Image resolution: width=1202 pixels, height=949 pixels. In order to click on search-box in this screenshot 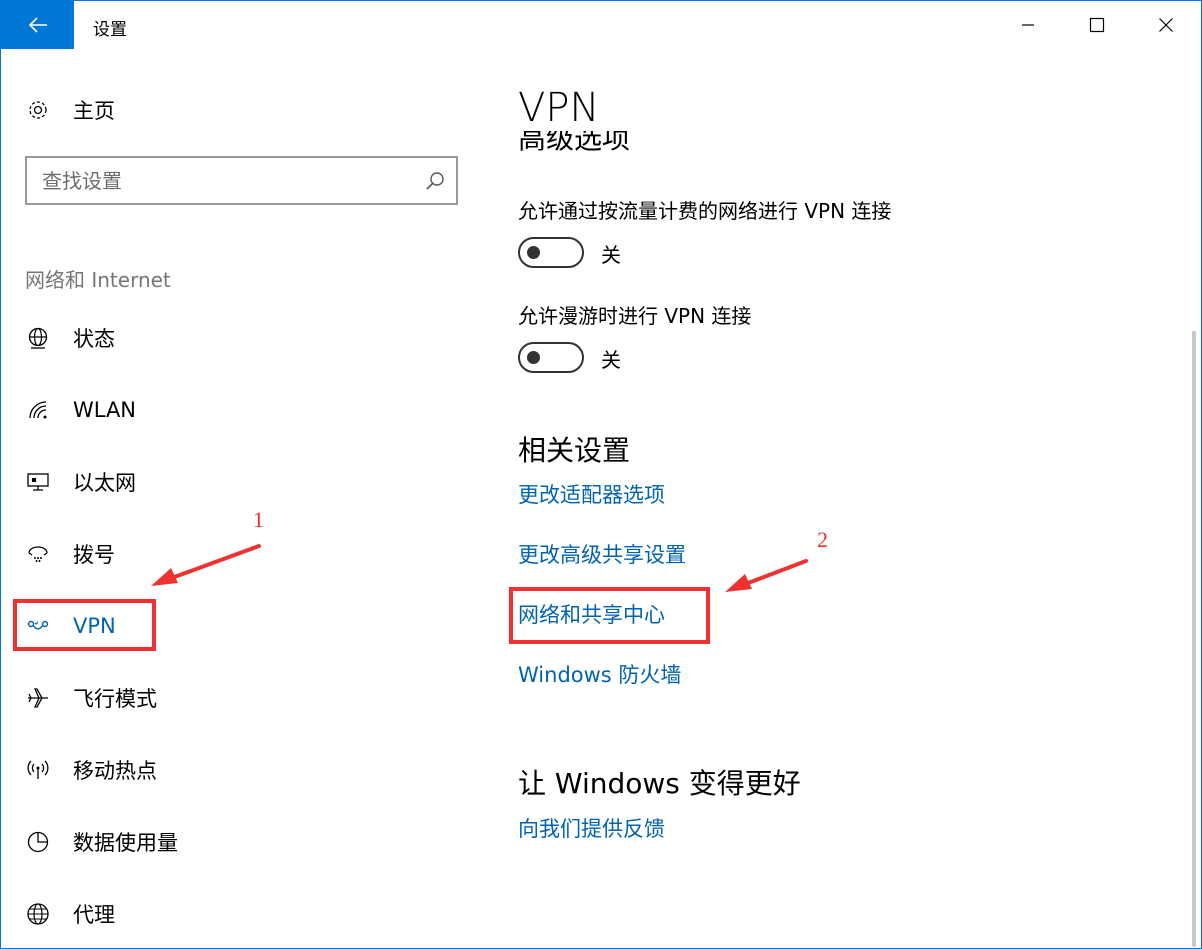, I will do `click(241, 180)`.